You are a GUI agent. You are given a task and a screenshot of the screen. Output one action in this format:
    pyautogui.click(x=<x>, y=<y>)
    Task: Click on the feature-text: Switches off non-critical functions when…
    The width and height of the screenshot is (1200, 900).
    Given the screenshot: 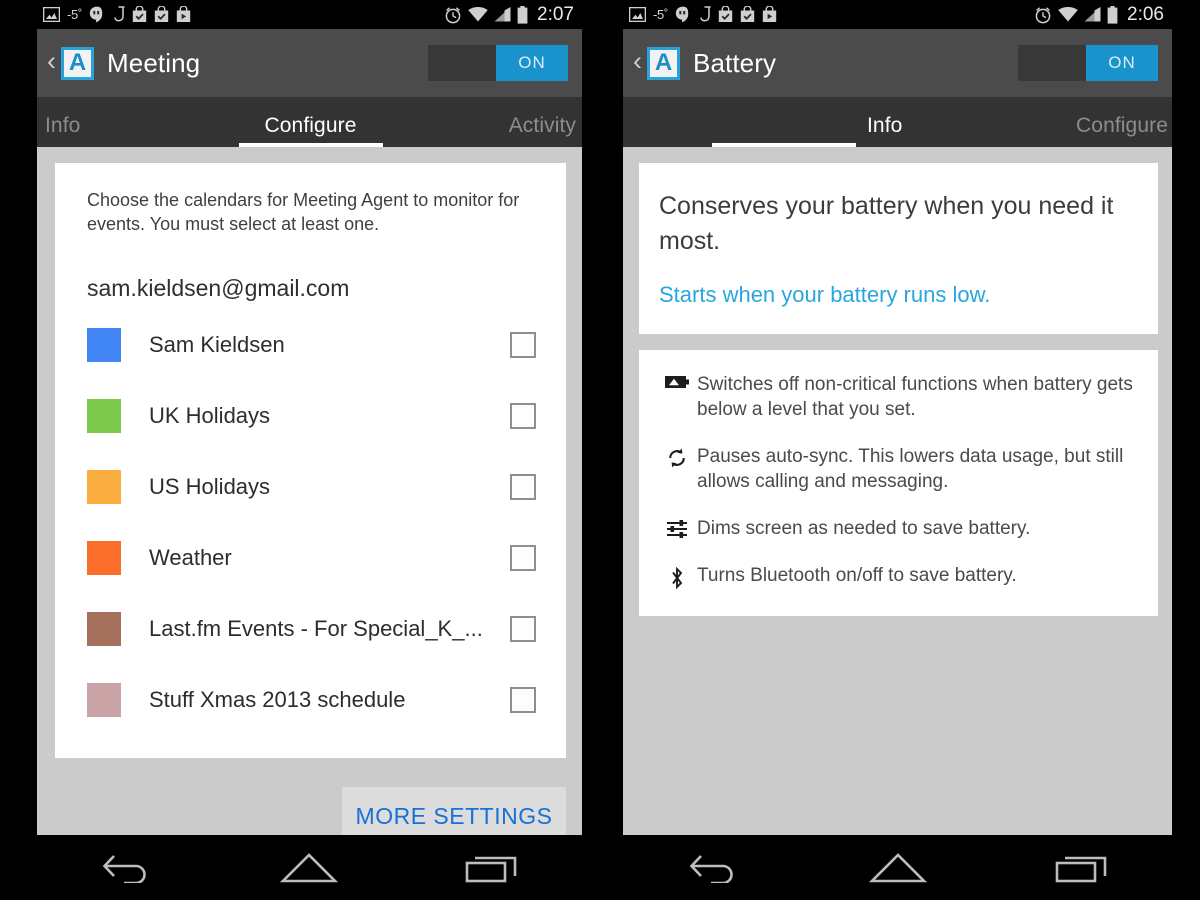 What is the action you would take?
    pyautogui.click(x=915, y=397)
    